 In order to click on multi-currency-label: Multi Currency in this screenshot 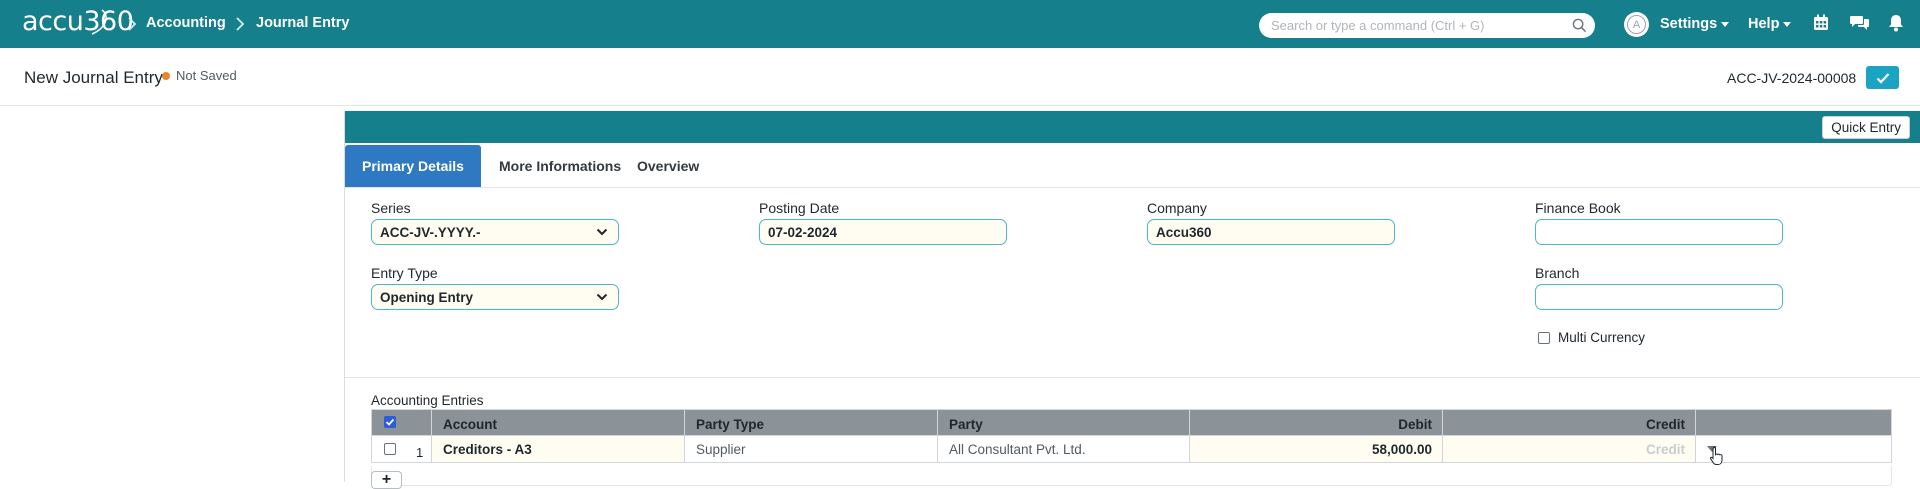, I will do `click(1602, 337)`.